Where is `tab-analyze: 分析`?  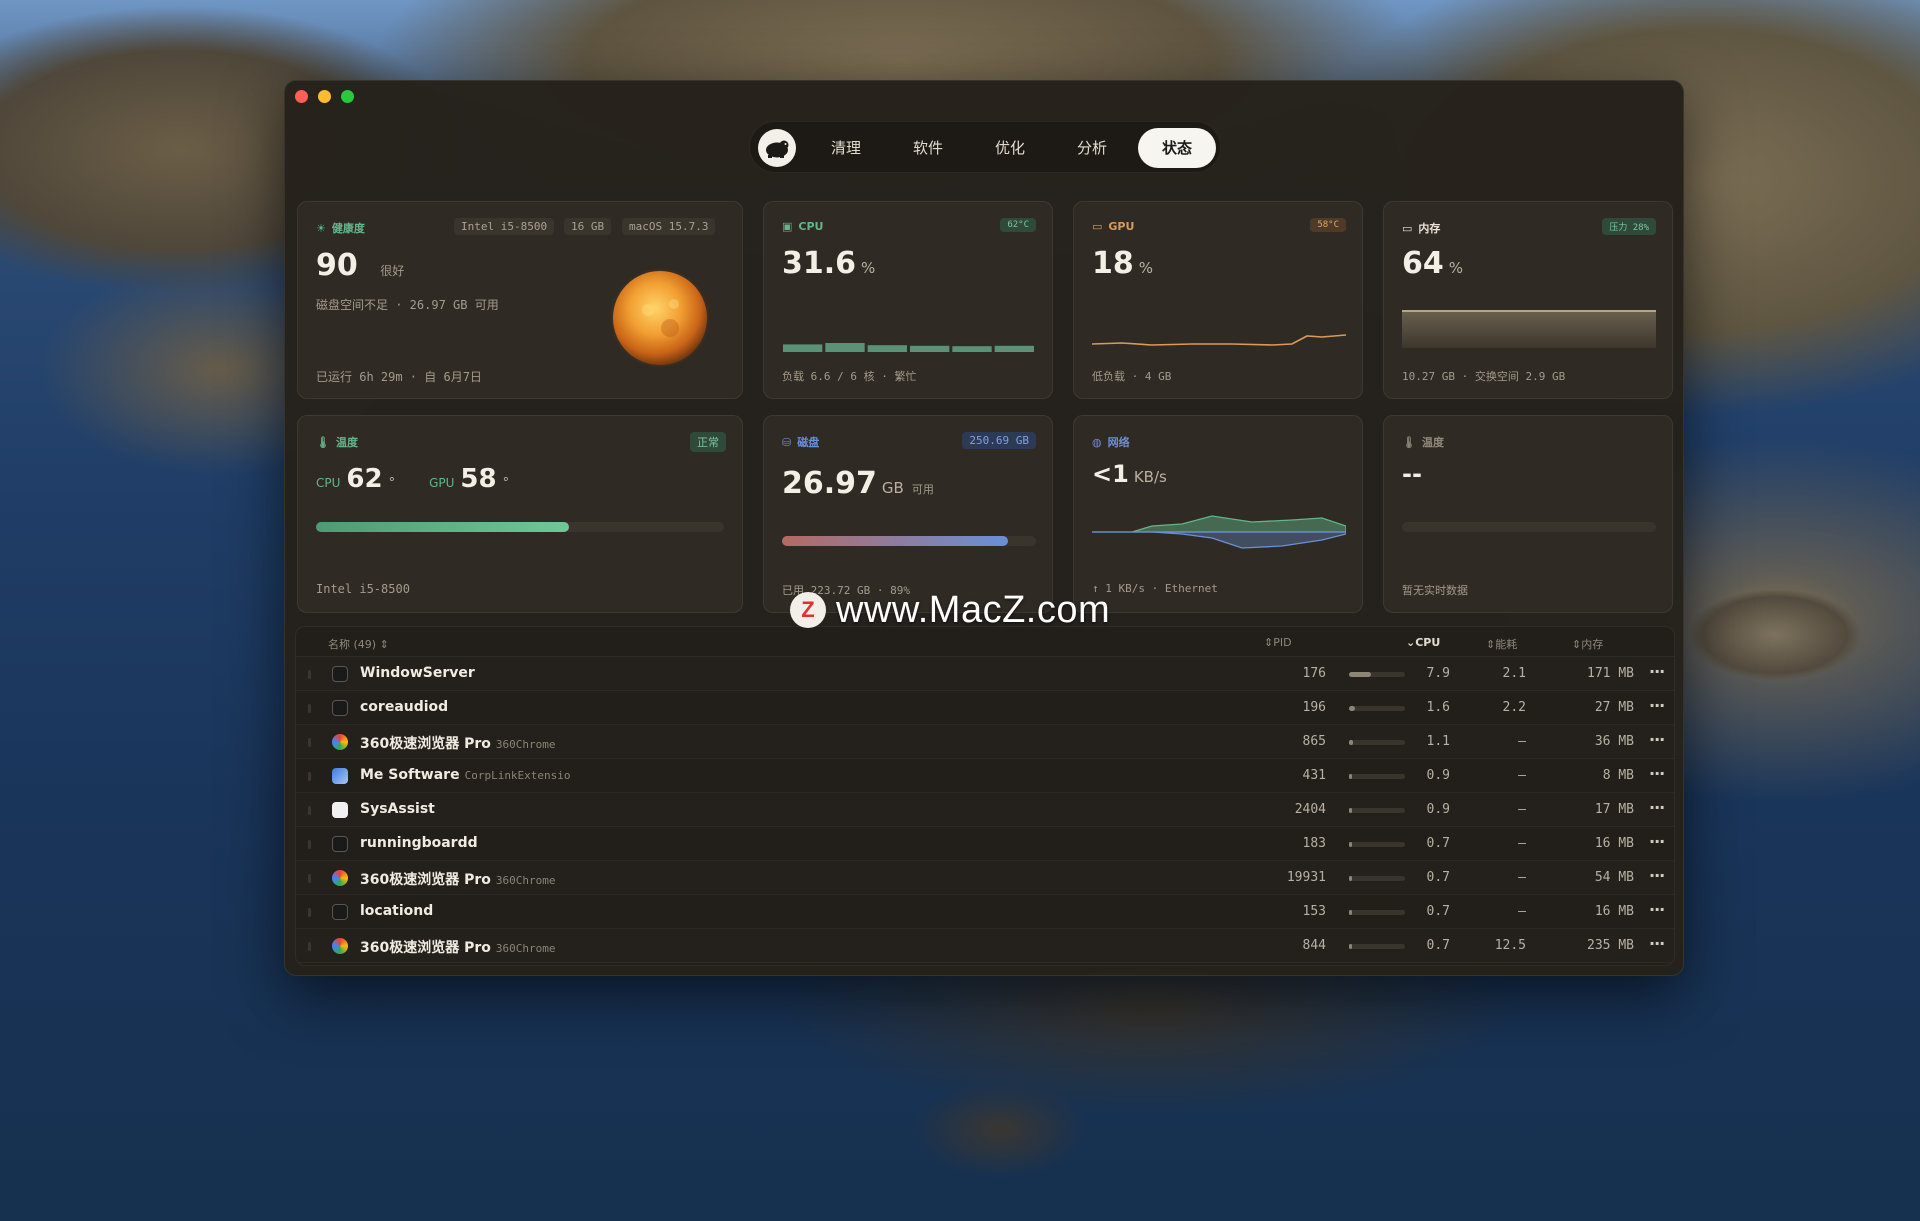 tab-analyze: 分析 is located at coordinates (1092, 148).